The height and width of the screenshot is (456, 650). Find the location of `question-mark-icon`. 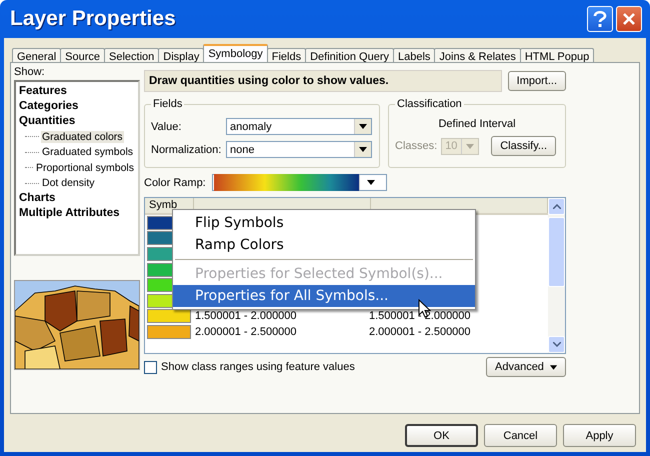

question-mark-icon is located at coordinates (600, 19).